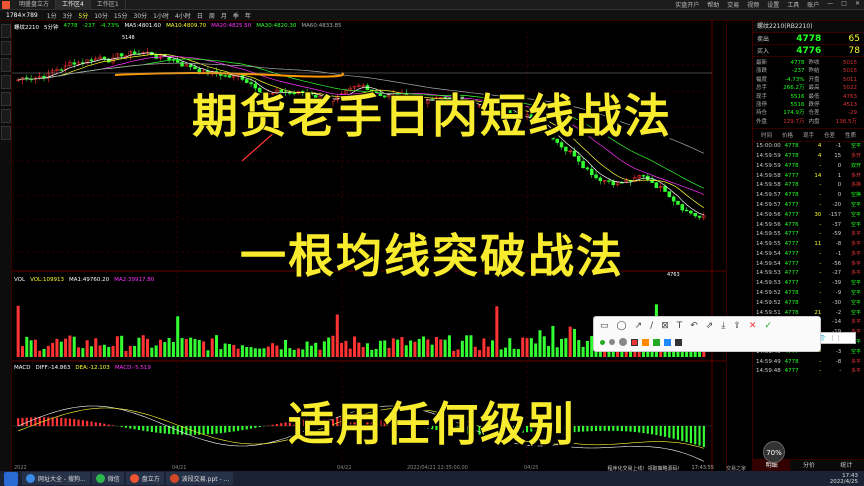 The image size is (864, 486). I want to click on pen-tool-icon: /, so click(651, 326).